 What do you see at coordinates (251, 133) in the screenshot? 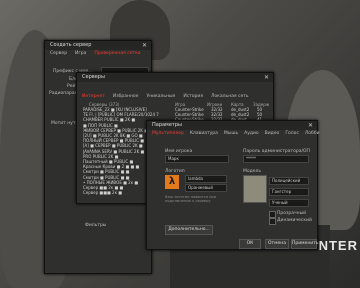
I see `tab-audio: Аудио` at bounding box center [251, 133].